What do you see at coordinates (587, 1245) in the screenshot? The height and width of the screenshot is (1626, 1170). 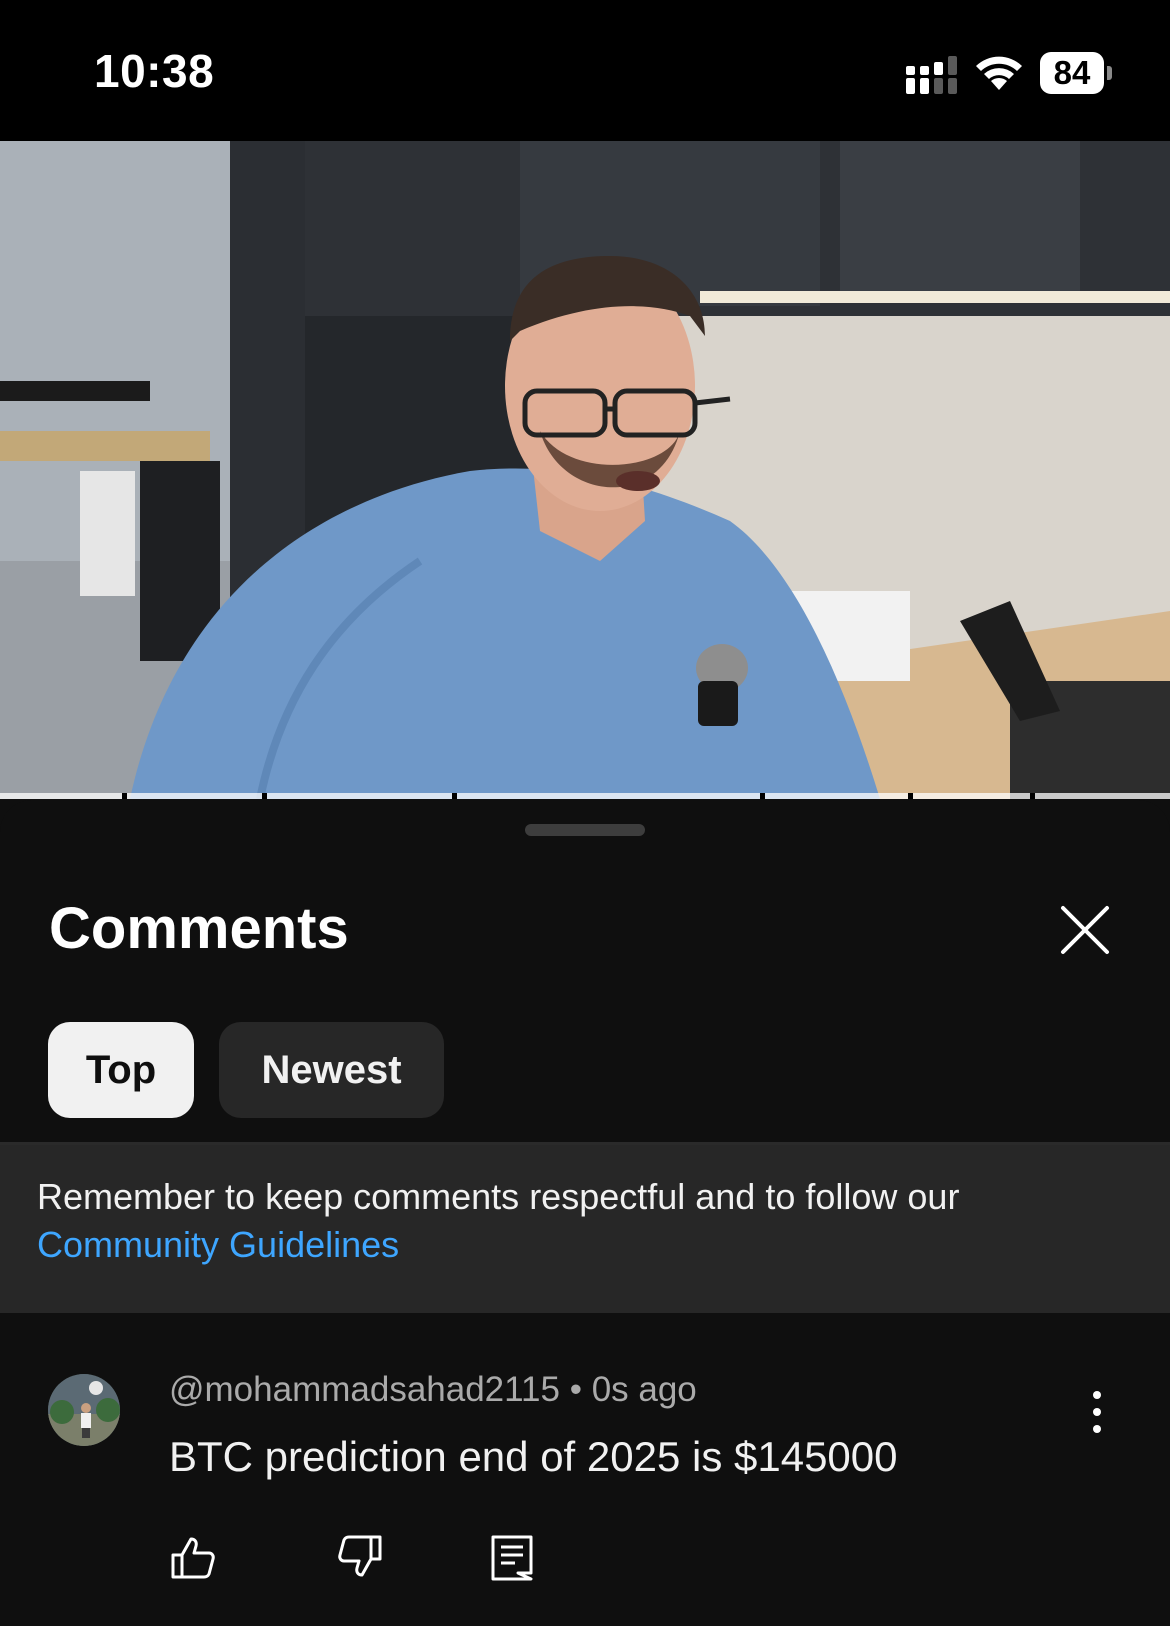 I see `community-guidelines-link: Community Guidelines` at bounding box center [587, 1245].